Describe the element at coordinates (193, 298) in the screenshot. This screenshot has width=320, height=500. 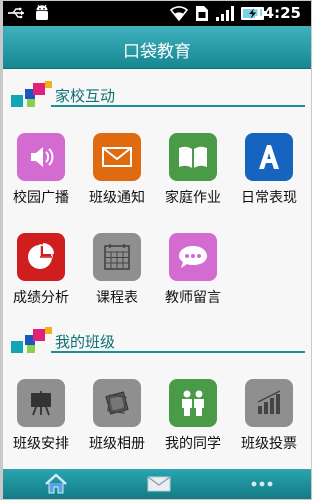
I see `tile-label: 教师留言` at that location.